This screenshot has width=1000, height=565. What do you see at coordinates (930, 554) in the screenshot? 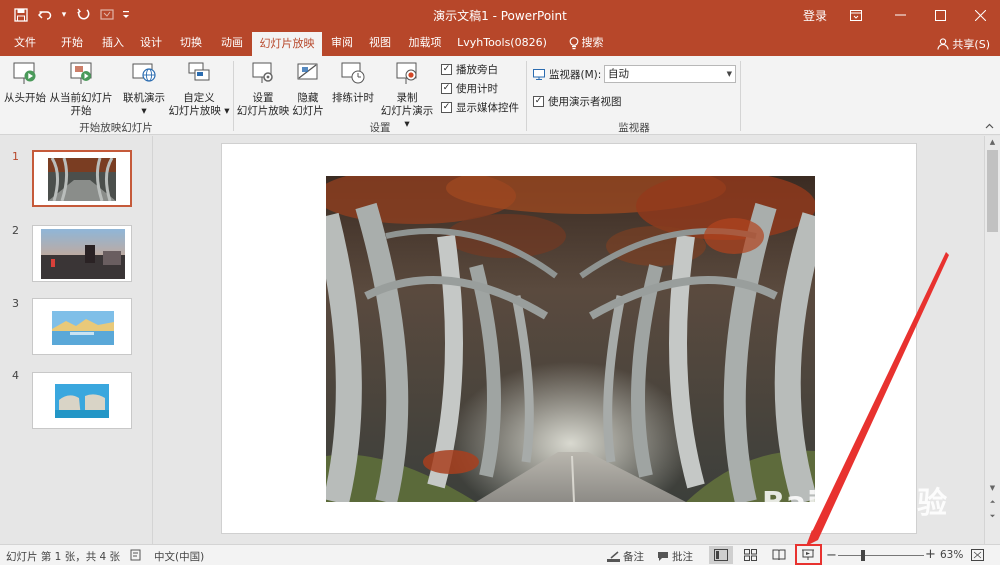
I see `zoom-in-icon: +` at bounding box center [930, 554].